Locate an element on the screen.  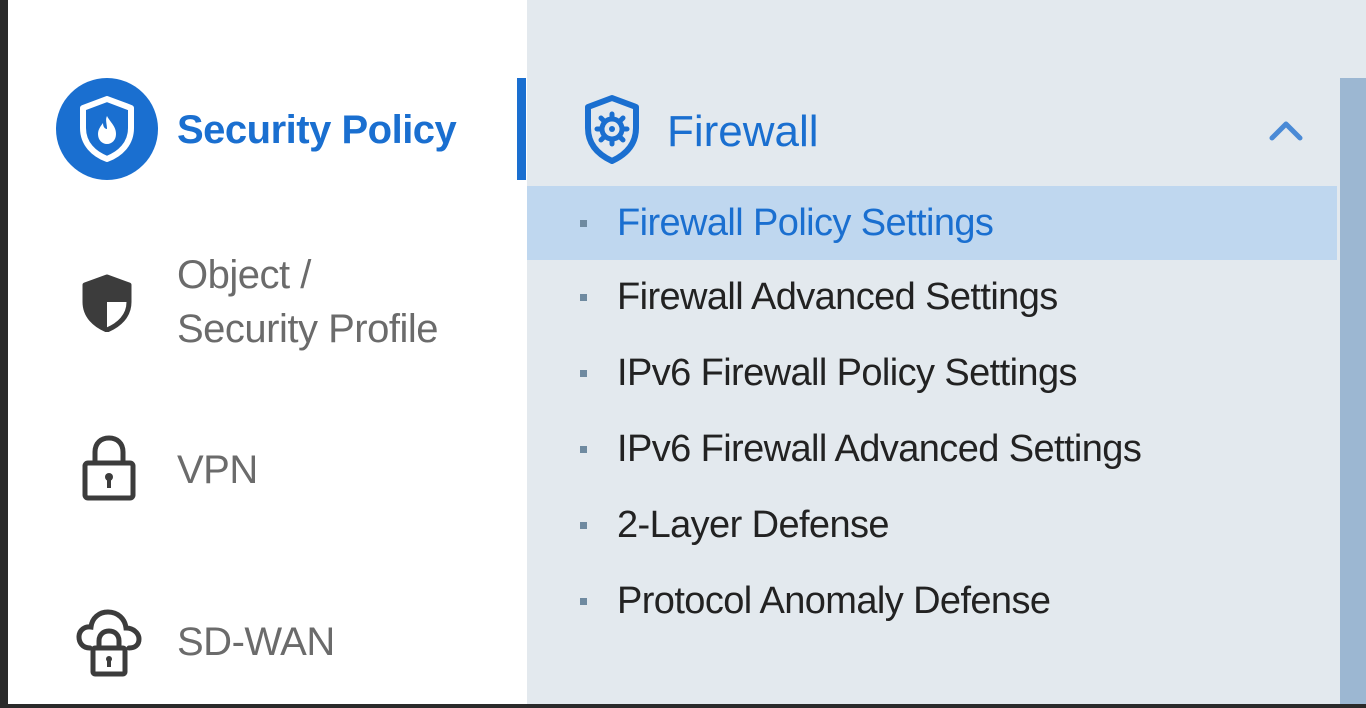
submenu-item-protocol-anomaly-defense: Protocol Anomaly Defense is located at coordinates (932, 602).